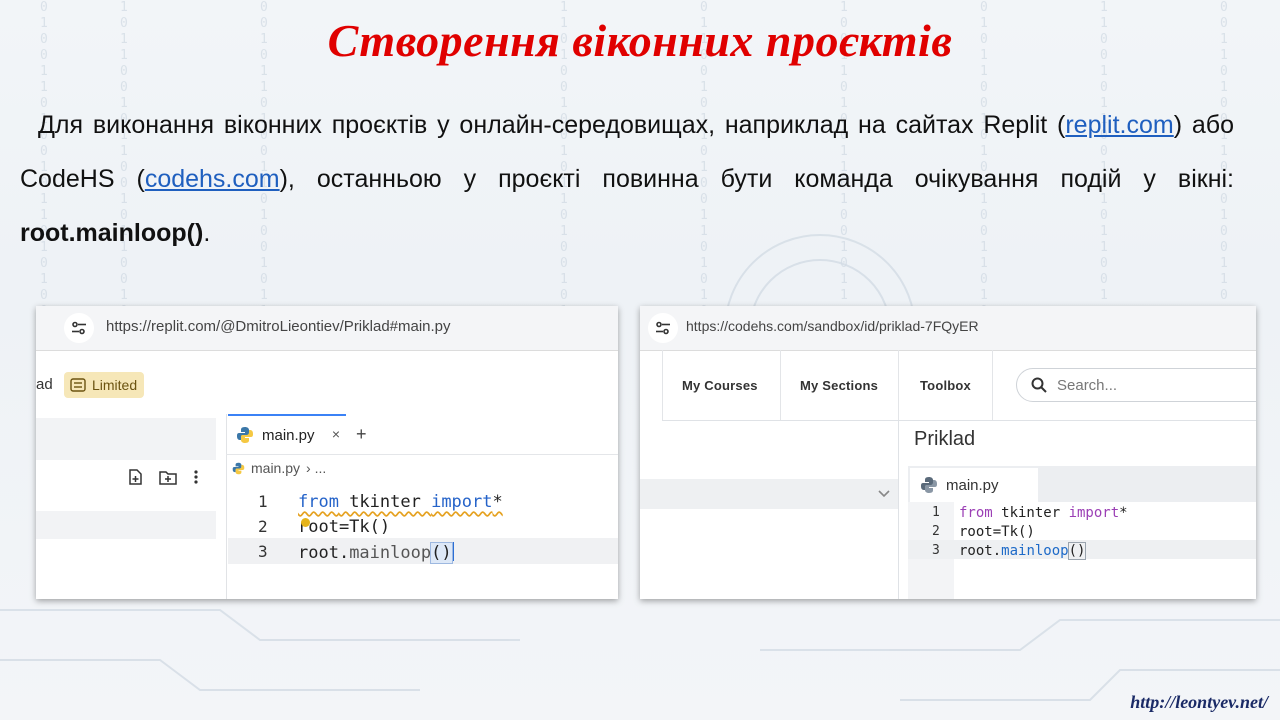 The height and width of the screenshot is (720, 1280). What do you see at coordinates (839, 385) in the screenshot?
I see `nav-my-sections: My Sections` at bounding box center [839, 385].